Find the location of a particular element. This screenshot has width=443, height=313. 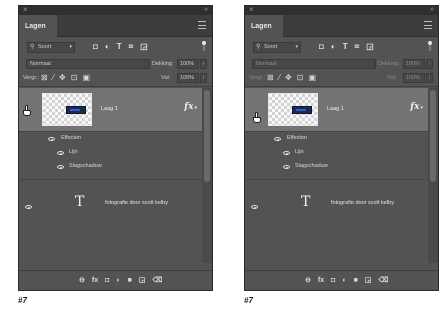

layer-thumbnail is located at coordinates (293, 109).